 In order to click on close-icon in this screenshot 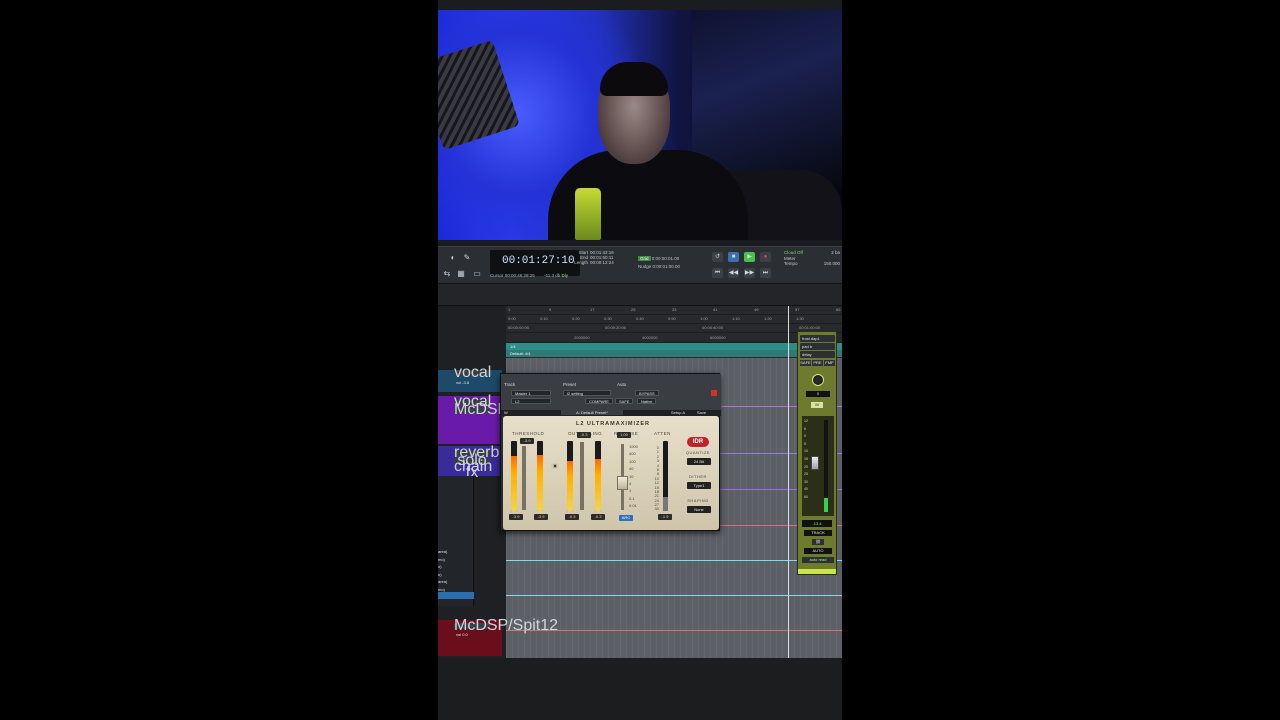, I will do `click(714, 393)`.